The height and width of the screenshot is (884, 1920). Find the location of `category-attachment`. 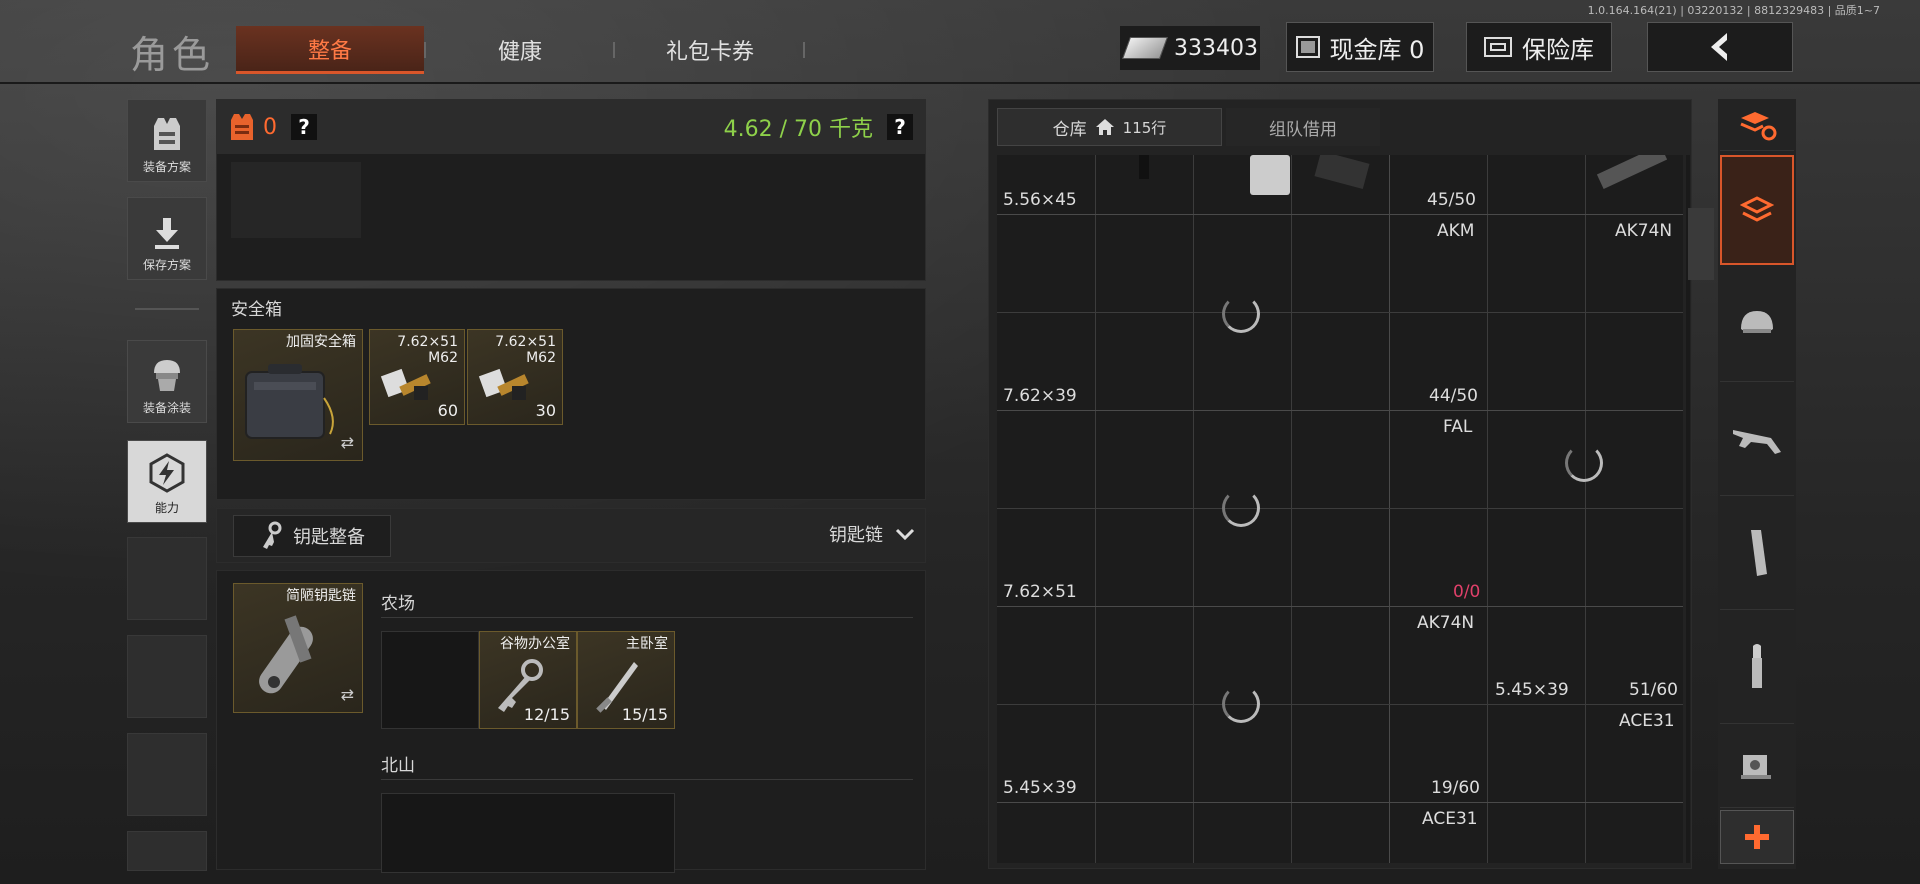

category-attachment is located at coordinates (1757, 766).